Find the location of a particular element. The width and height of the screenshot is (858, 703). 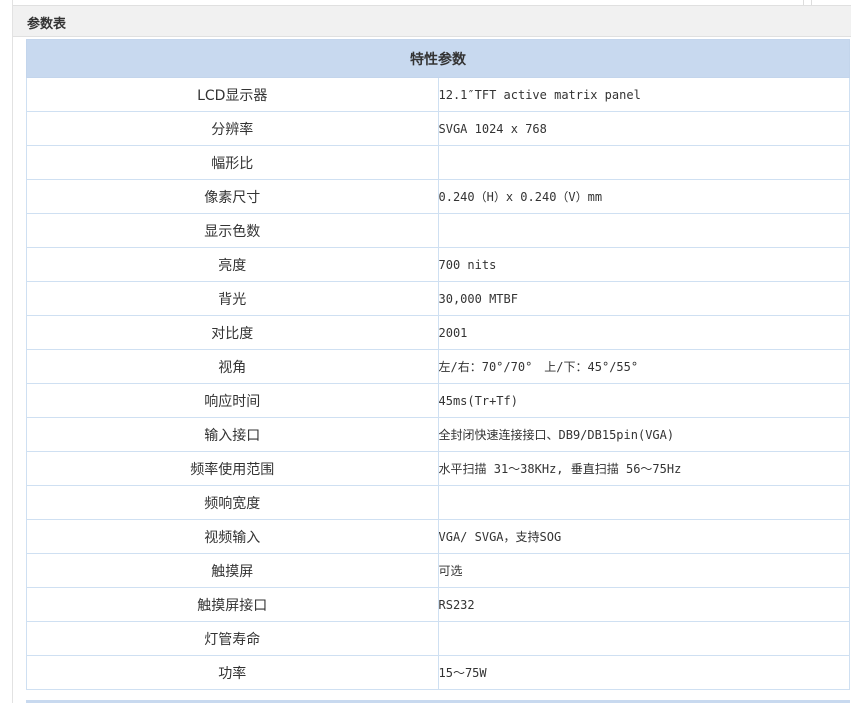

table-row: 分辨率 SVGA 1024 x 768 is located at coordinates (438, 128).